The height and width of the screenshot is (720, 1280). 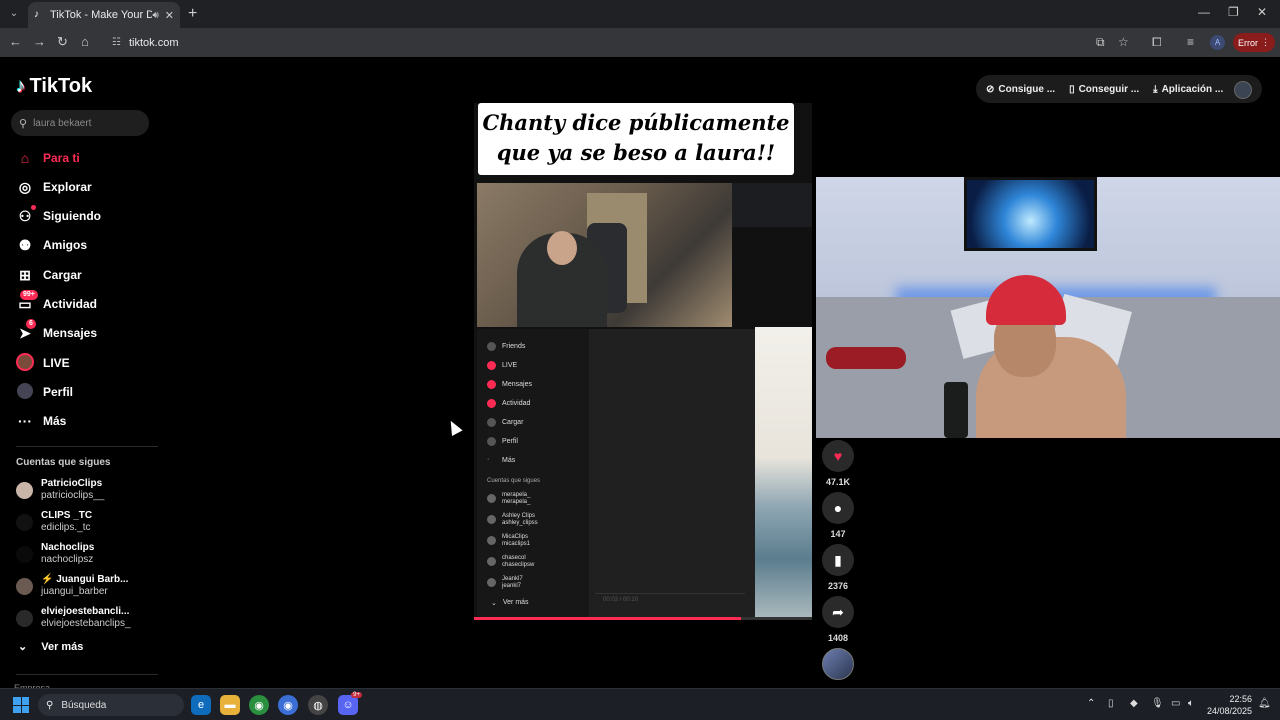 I want to click on notification-icon: 🔔︎, so click(x=1264, y=703).